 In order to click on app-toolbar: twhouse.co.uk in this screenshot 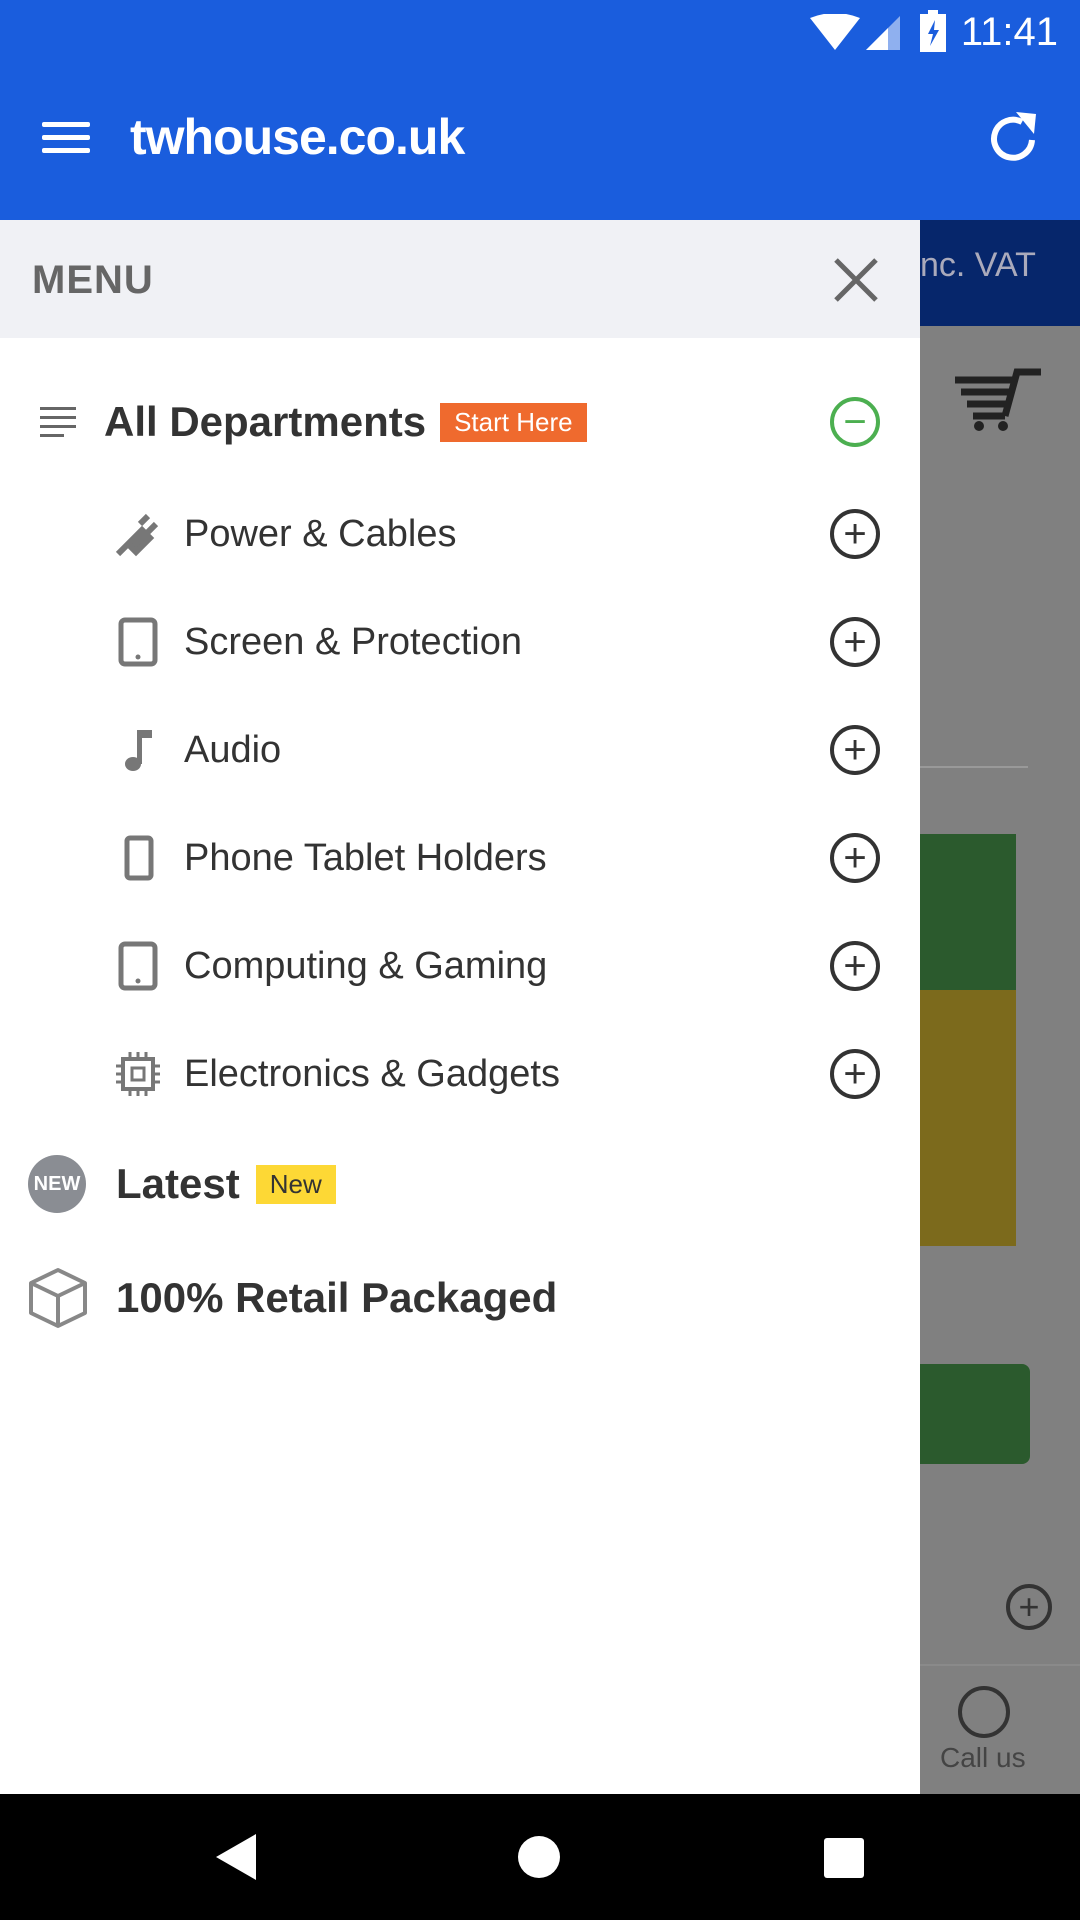, I will do `click(540, 143)`.